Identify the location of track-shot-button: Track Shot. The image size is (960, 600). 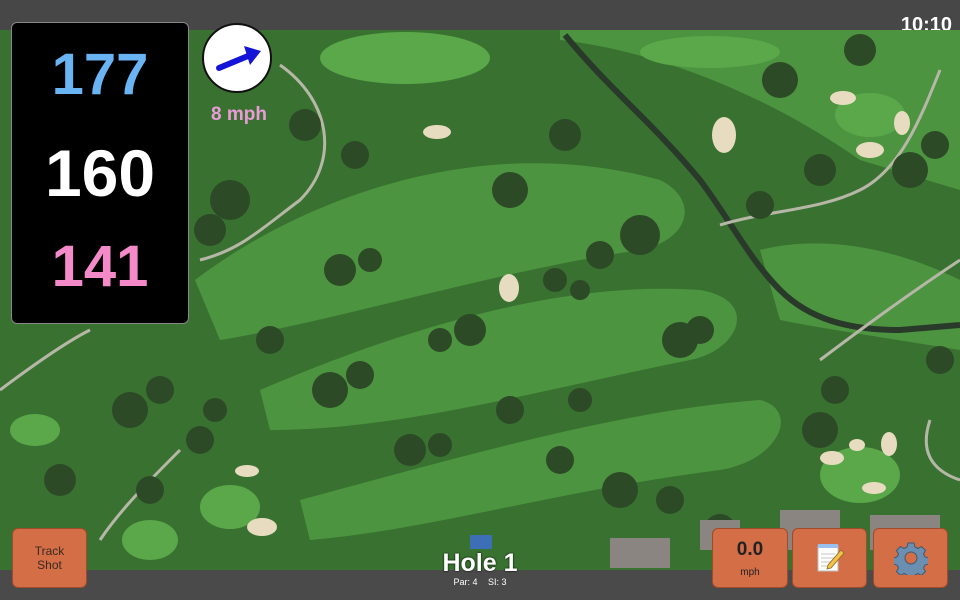
(49, 558).